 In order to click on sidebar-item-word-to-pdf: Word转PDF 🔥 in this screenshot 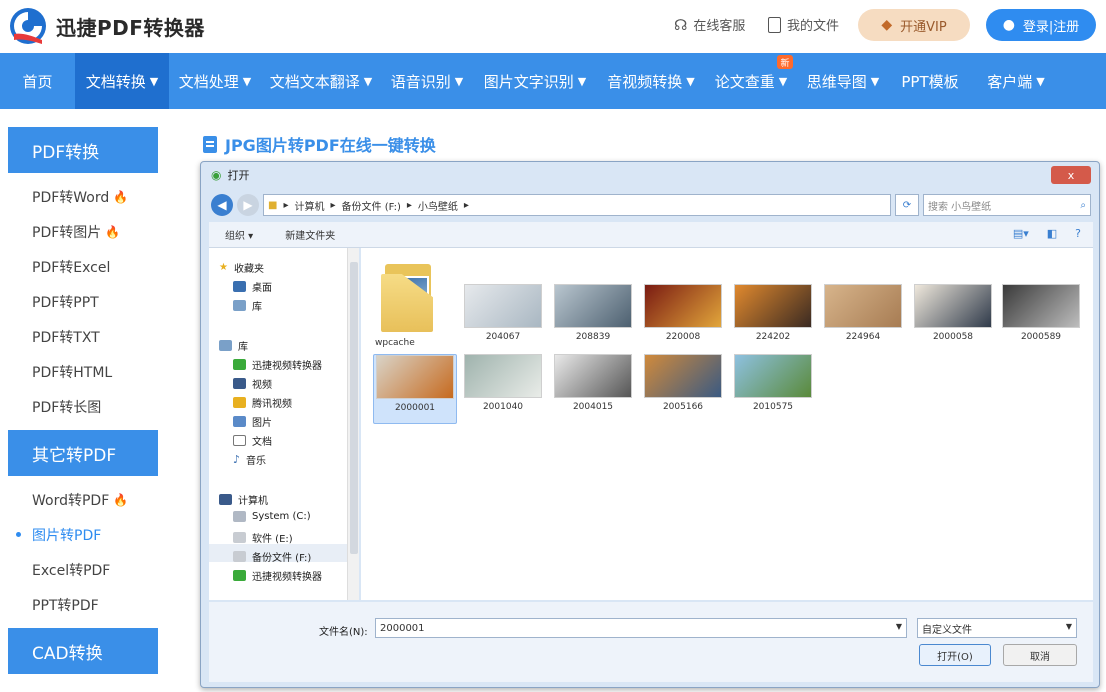, I will do `click(83, 499)`.